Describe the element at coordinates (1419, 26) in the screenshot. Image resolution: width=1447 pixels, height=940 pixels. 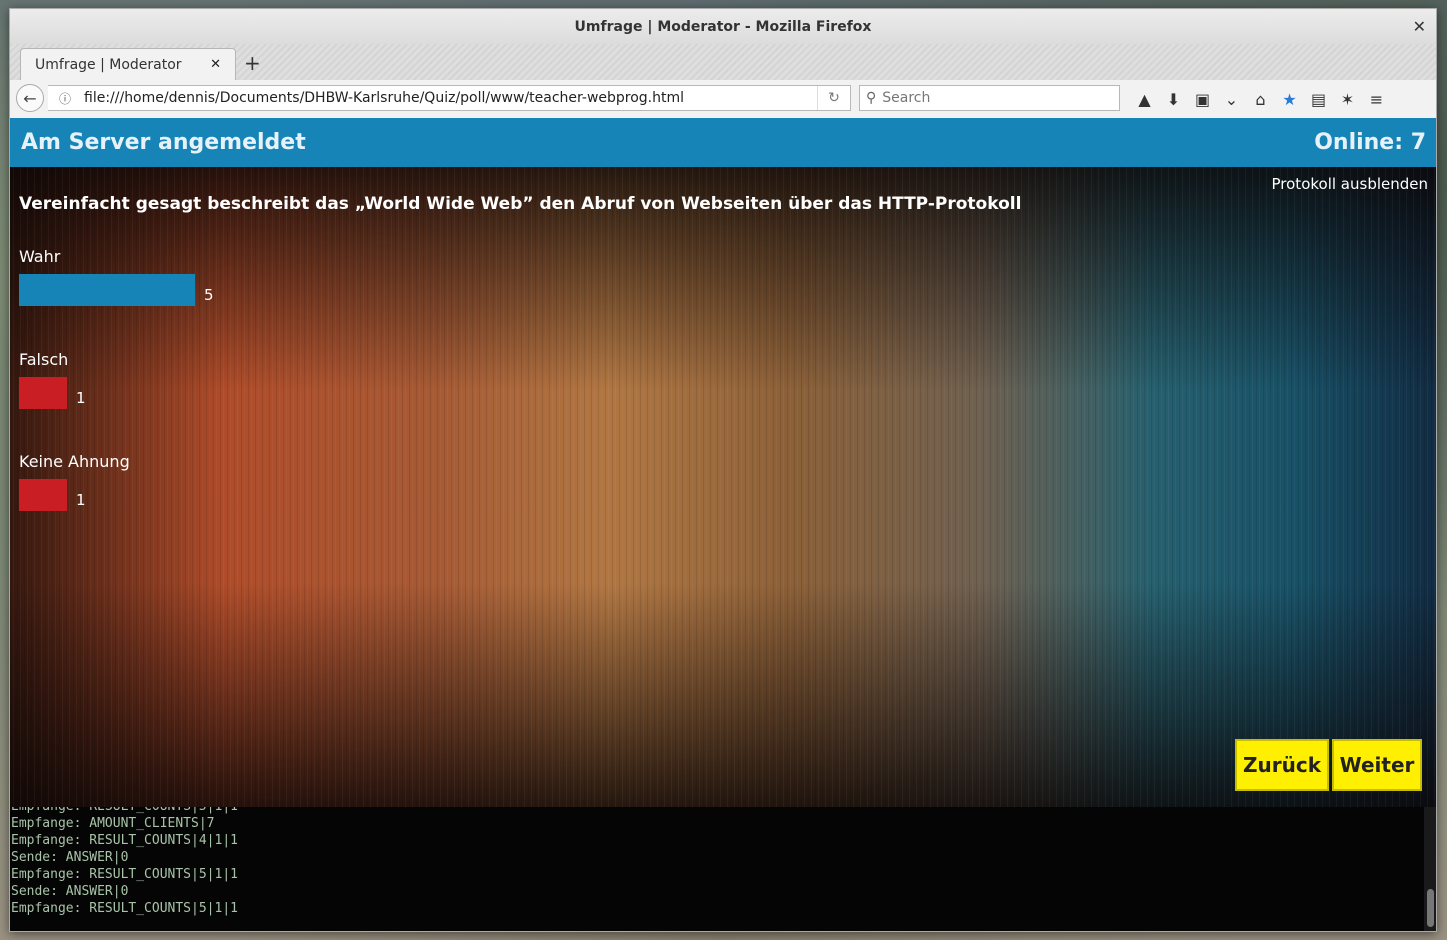
I see `close-window-icon: ✕` at that location.